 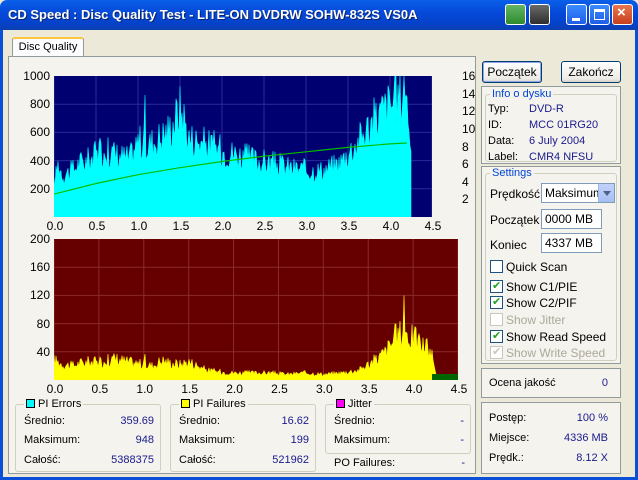 What do you see at coordinates (591, 72) in the screenshot?
I see `end-button: Zakończ` at bounding box center [591, 72].